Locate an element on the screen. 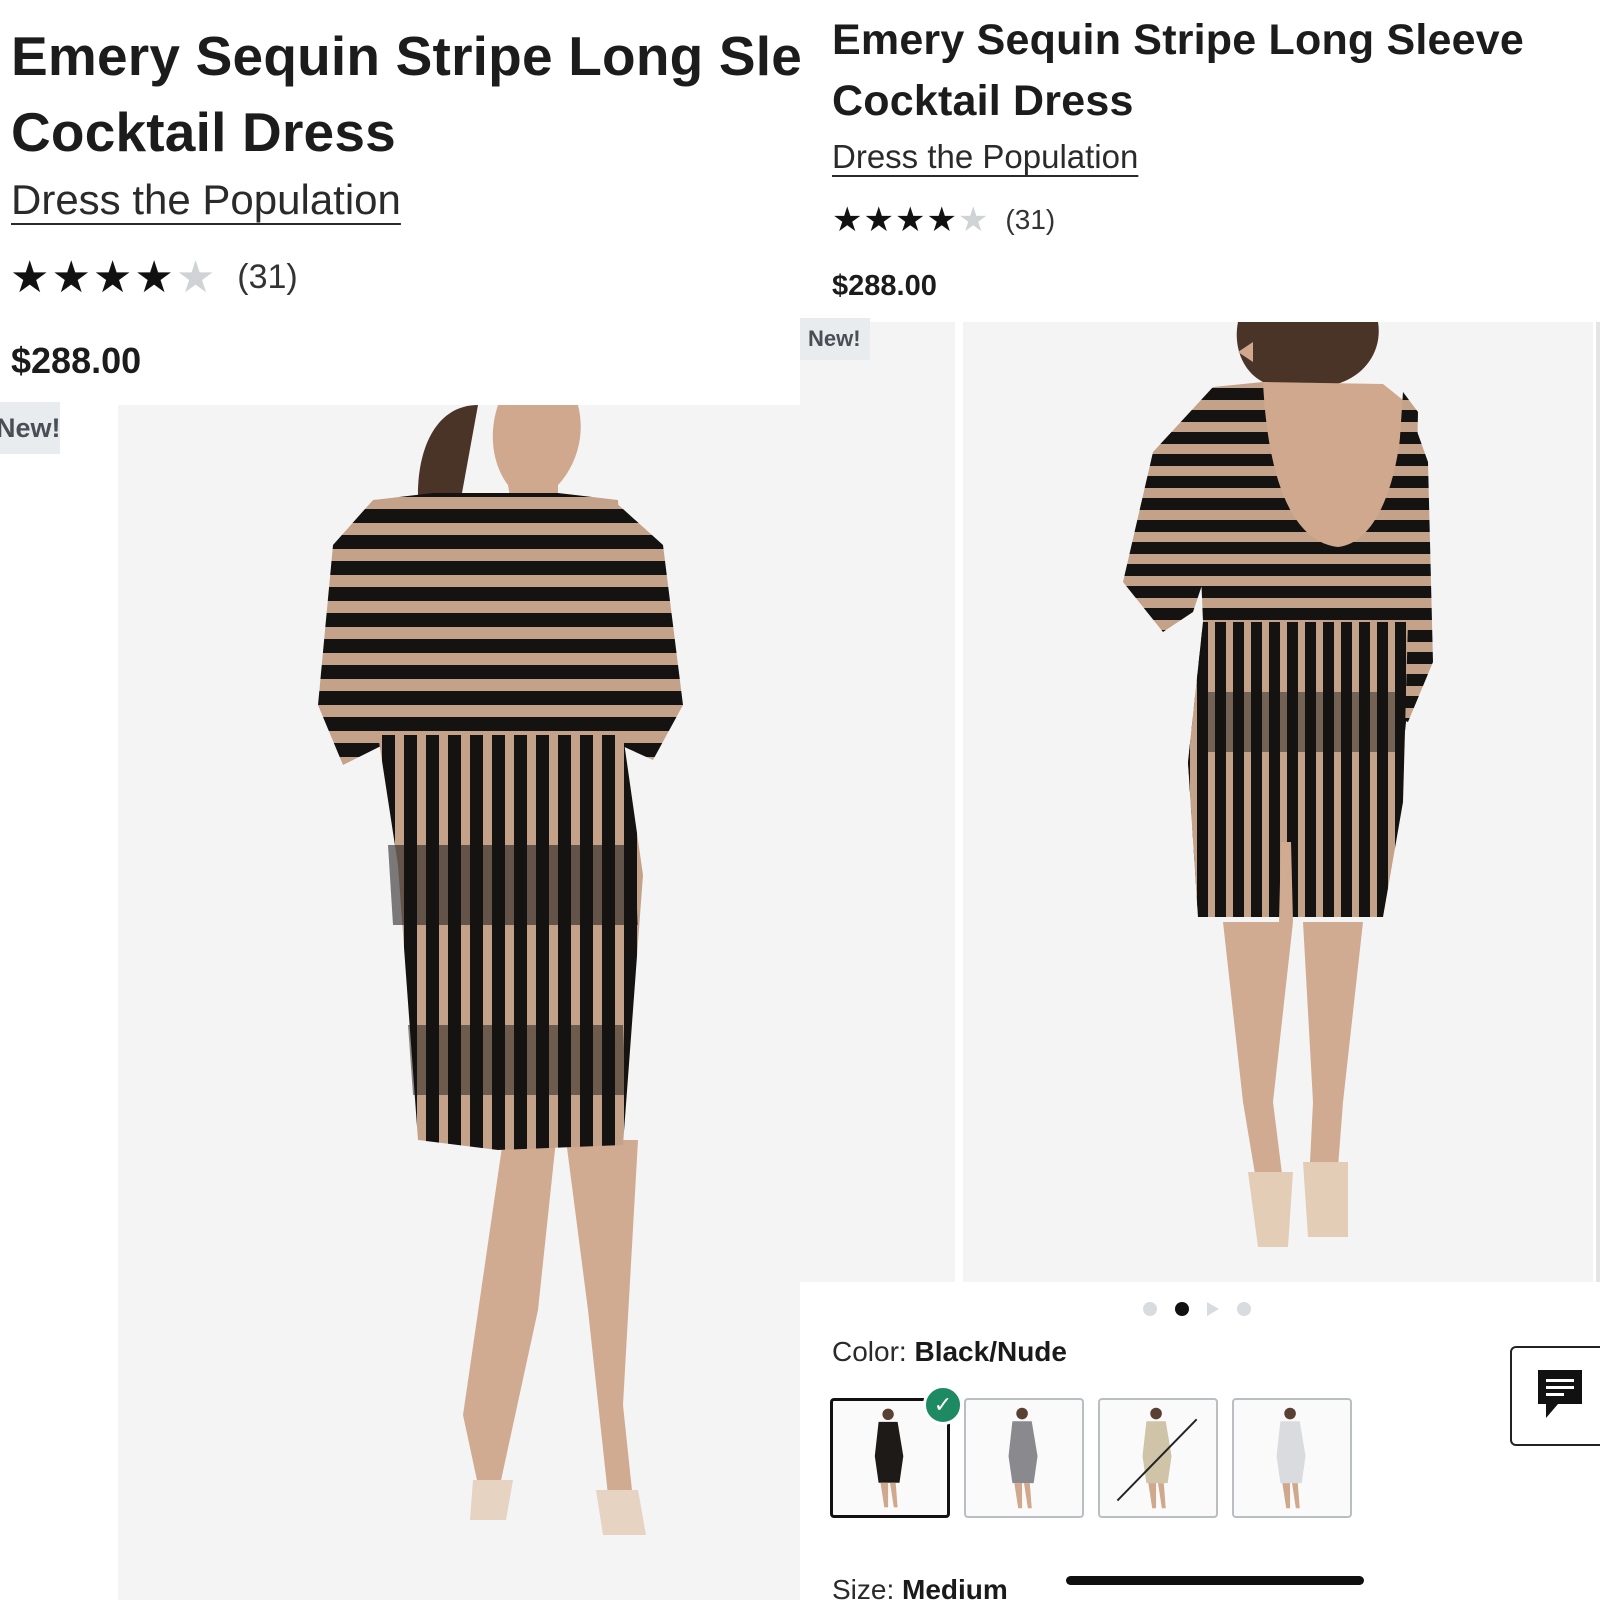 The height and width of the screenshot is (1600, 1600). chat-icon is located at coordinates (1560, 1394).